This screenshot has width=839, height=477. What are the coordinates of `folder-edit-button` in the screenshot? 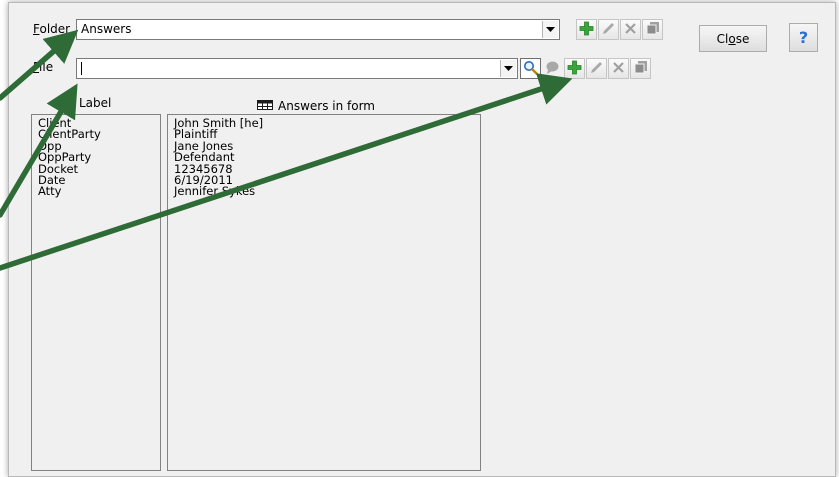 It's located at (608, 29).